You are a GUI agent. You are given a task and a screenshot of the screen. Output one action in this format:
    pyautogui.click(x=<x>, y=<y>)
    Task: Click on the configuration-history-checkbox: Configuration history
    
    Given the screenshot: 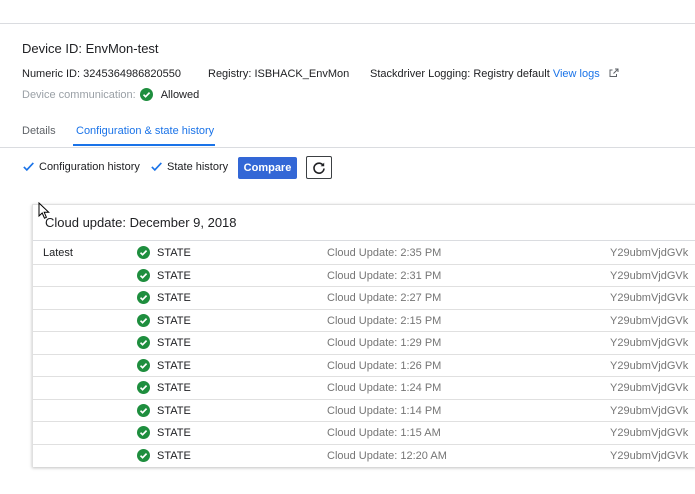 What is the action you would take?
    pyautogui.click(x=81, y=166)
    